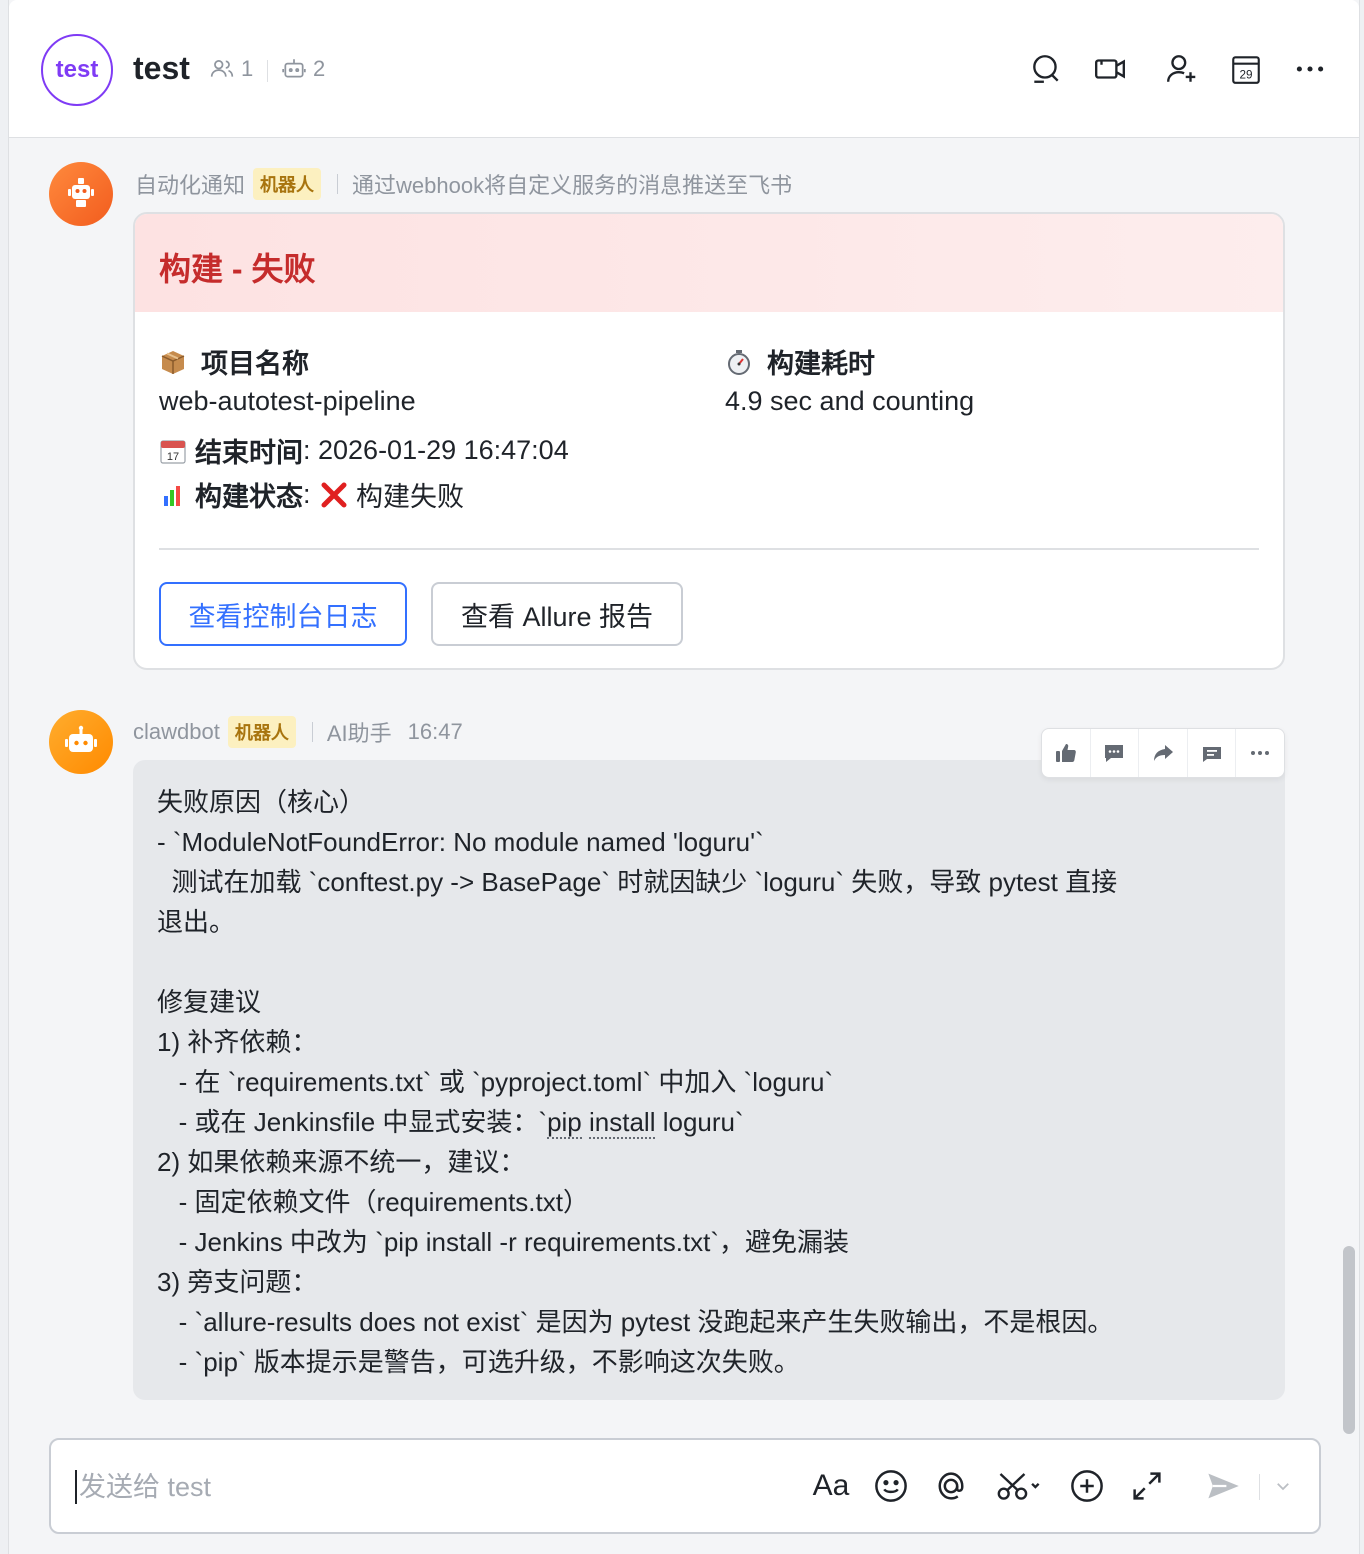 Image resolution: width=1364 pixels, height=1554 pixels. What do you see at coordinates (739, 362) in the screenshot?
I see `stopwatch-icon` at bounding box center [739, 362].